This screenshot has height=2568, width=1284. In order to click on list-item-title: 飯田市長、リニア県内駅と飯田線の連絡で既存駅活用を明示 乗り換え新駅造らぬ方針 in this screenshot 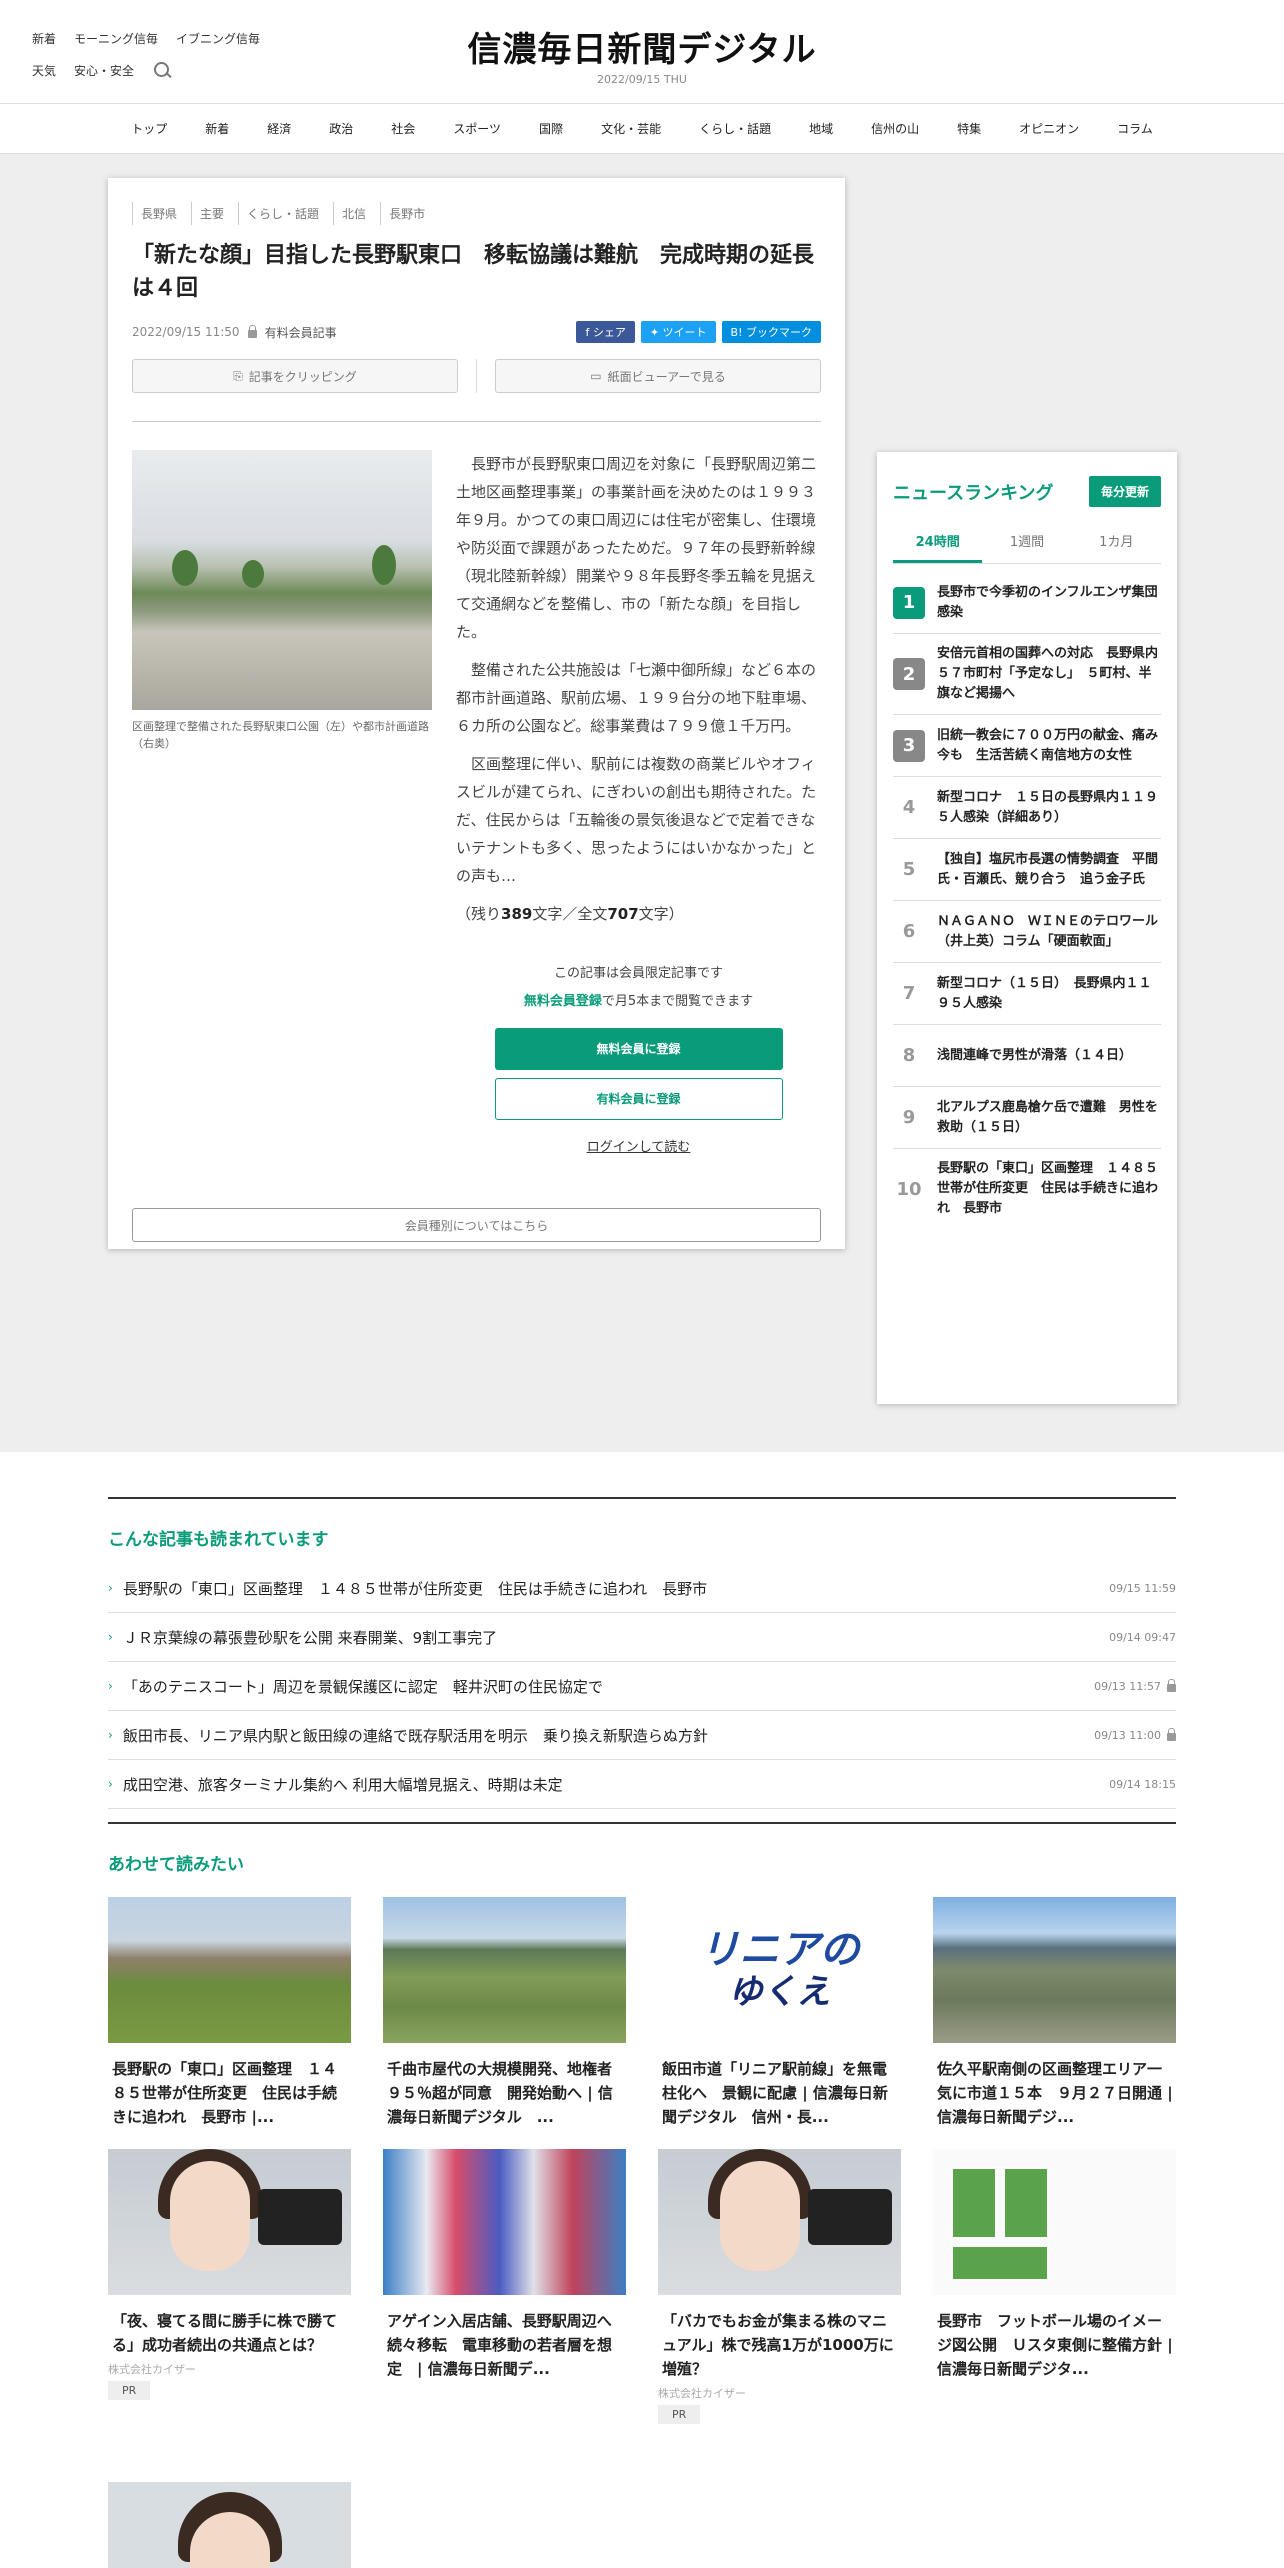, I will do `click(415, 1735)`.